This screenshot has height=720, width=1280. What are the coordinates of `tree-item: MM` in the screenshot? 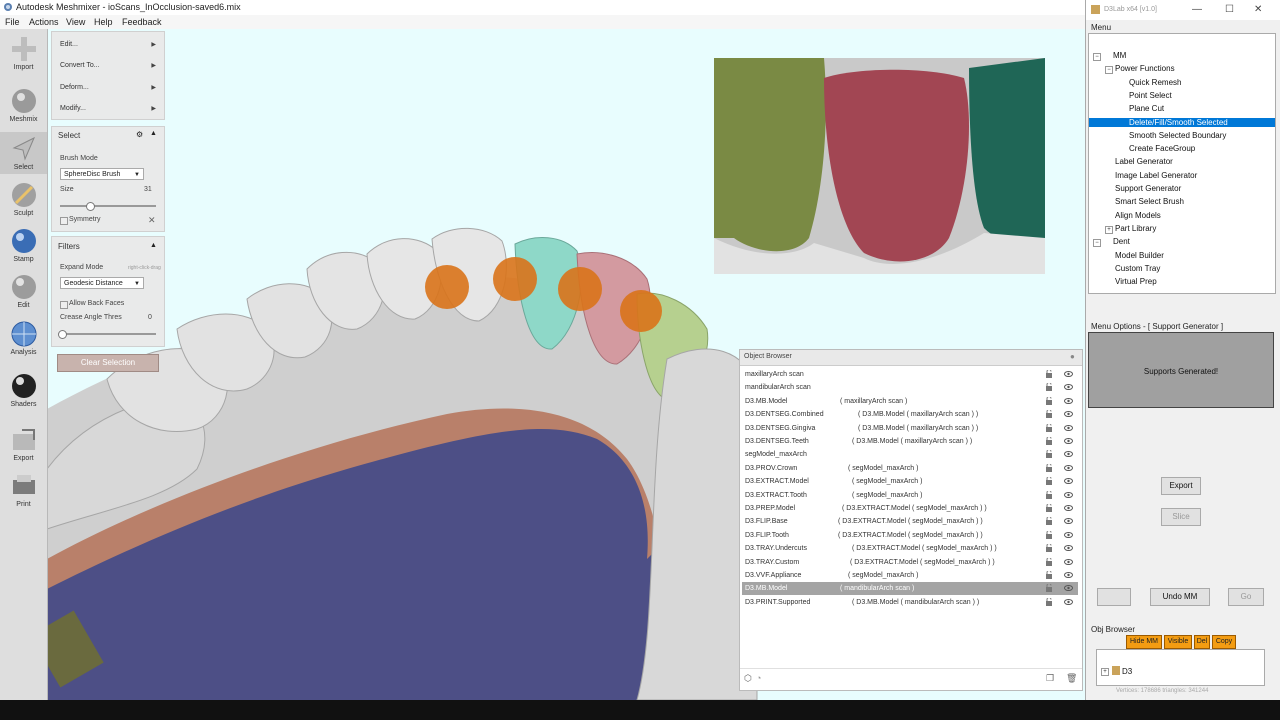 It's located at (1119, 55).